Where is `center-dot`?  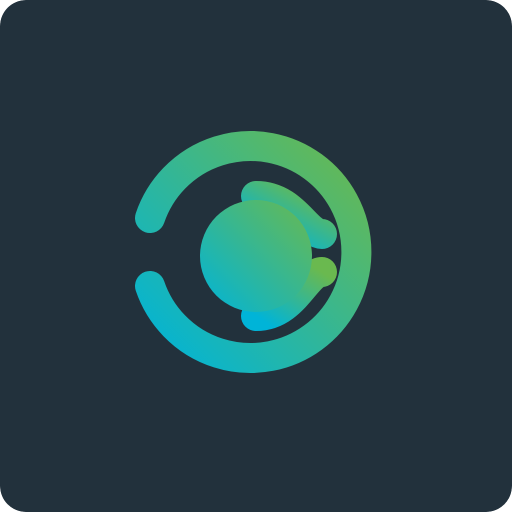 center-dot is located at coordinates (256, 256).